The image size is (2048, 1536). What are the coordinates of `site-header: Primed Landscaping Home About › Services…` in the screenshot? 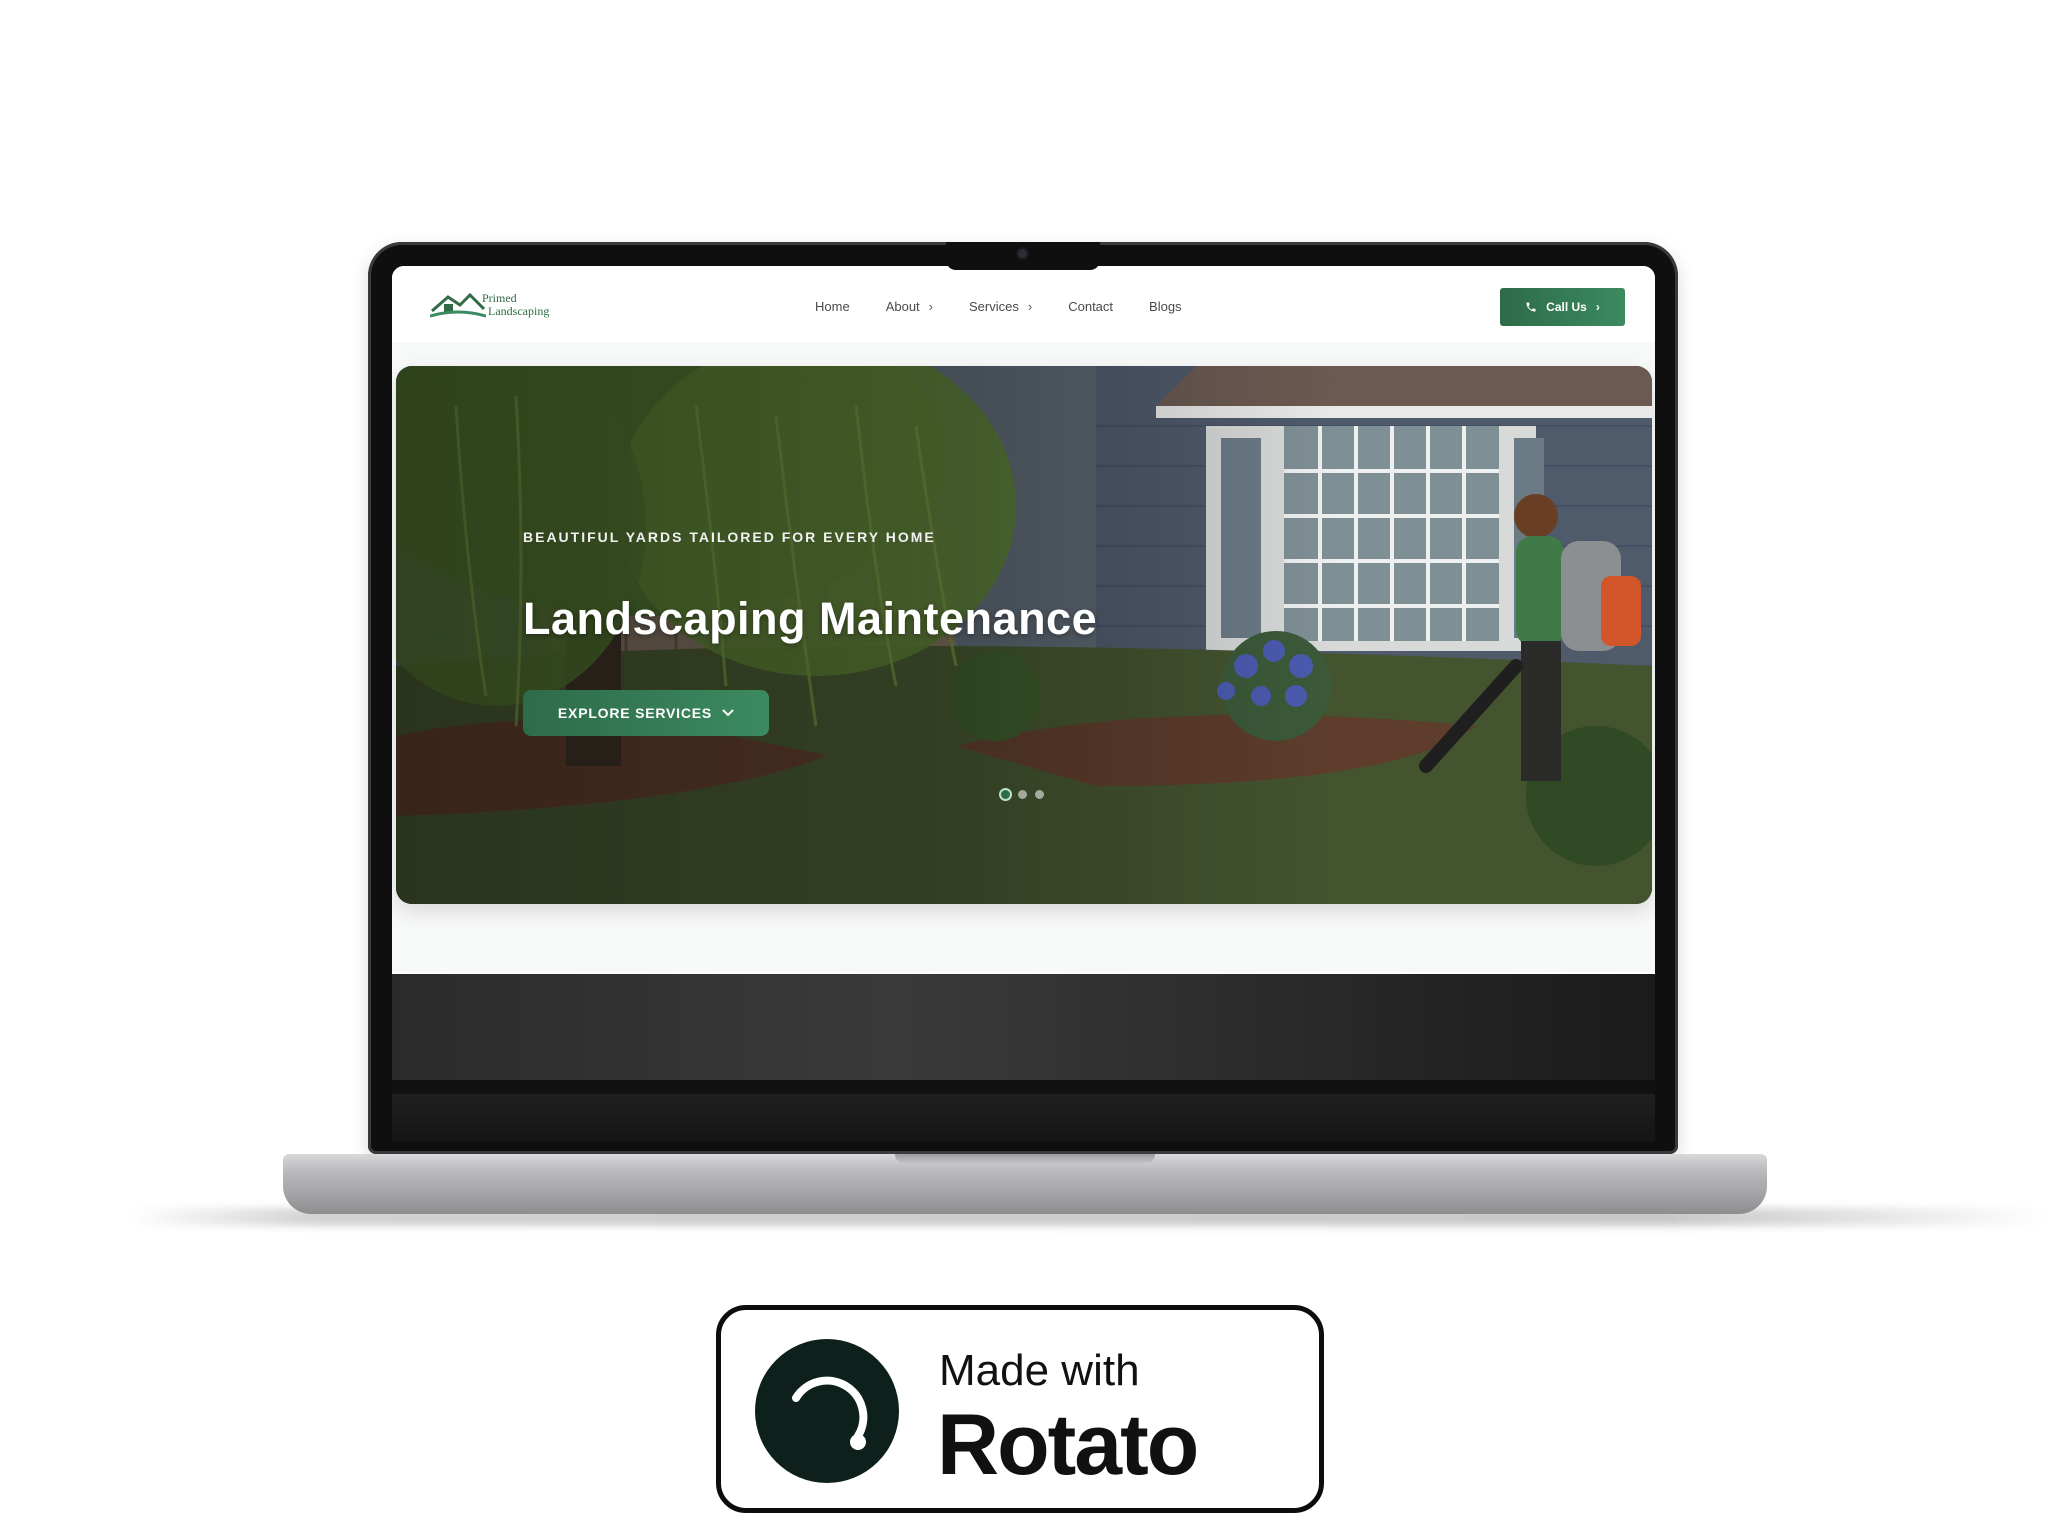 It's located at (1023, 304).